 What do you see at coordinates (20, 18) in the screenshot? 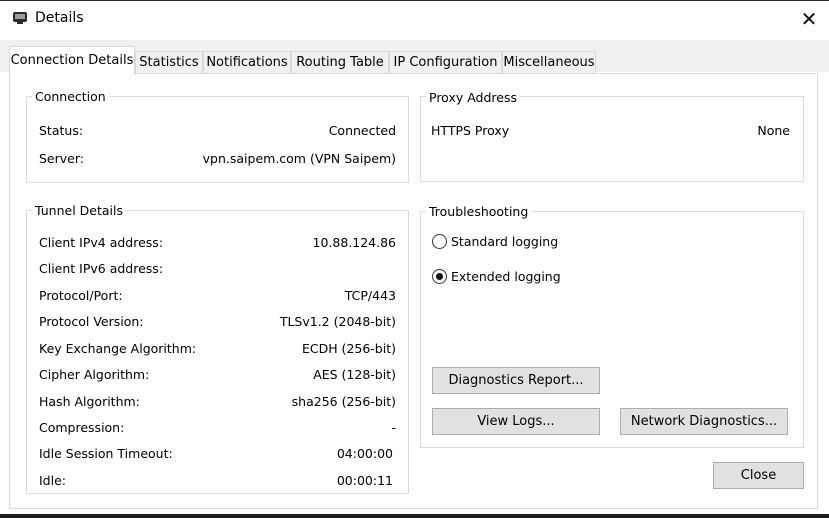
I see `app-icon` at bounding box center [20, 18].